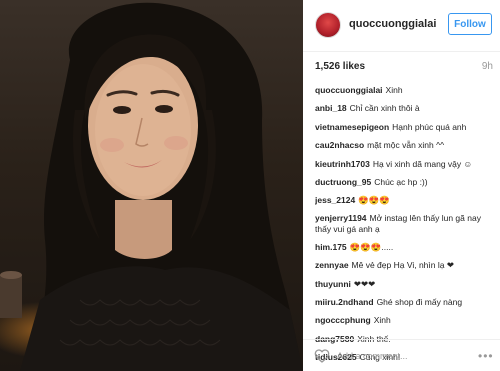  What do you see at coordinates (470, 24) in the screenshot?
I see `follow-button: Follow` at bounding box center [470, 24].